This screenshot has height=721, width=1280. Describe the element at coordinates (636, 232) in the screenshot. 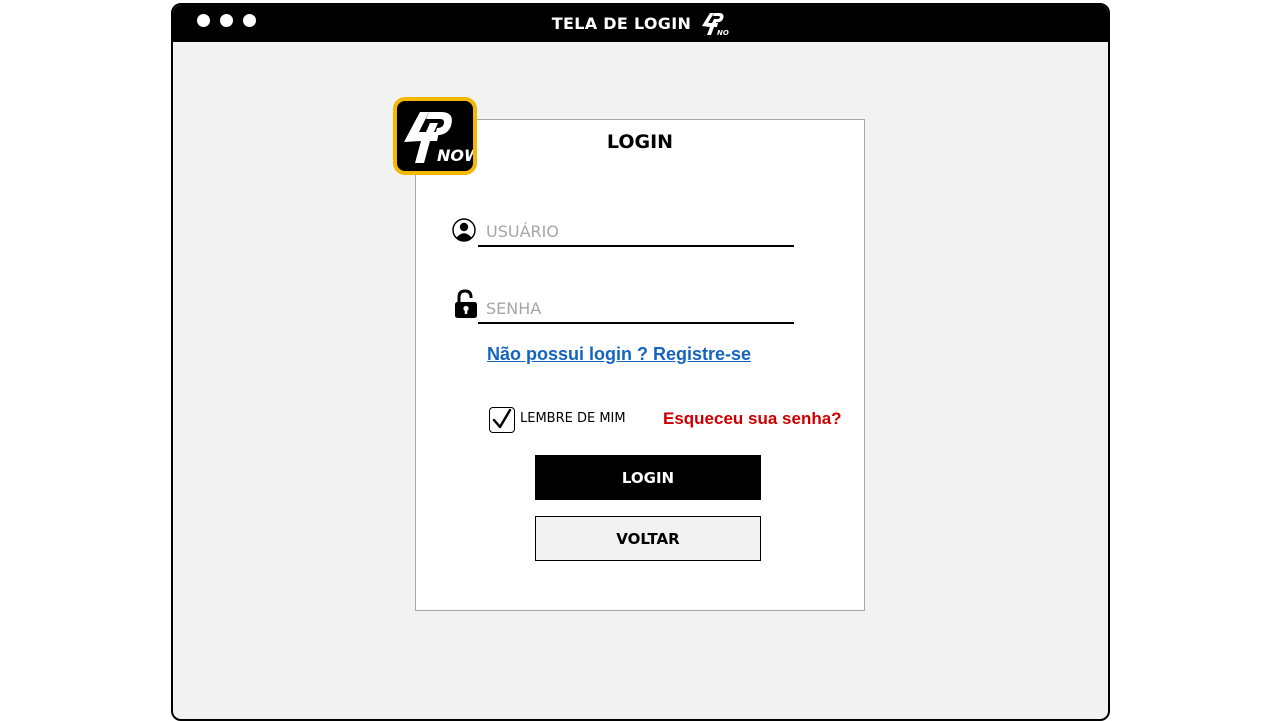

I see `username-input` at that location.